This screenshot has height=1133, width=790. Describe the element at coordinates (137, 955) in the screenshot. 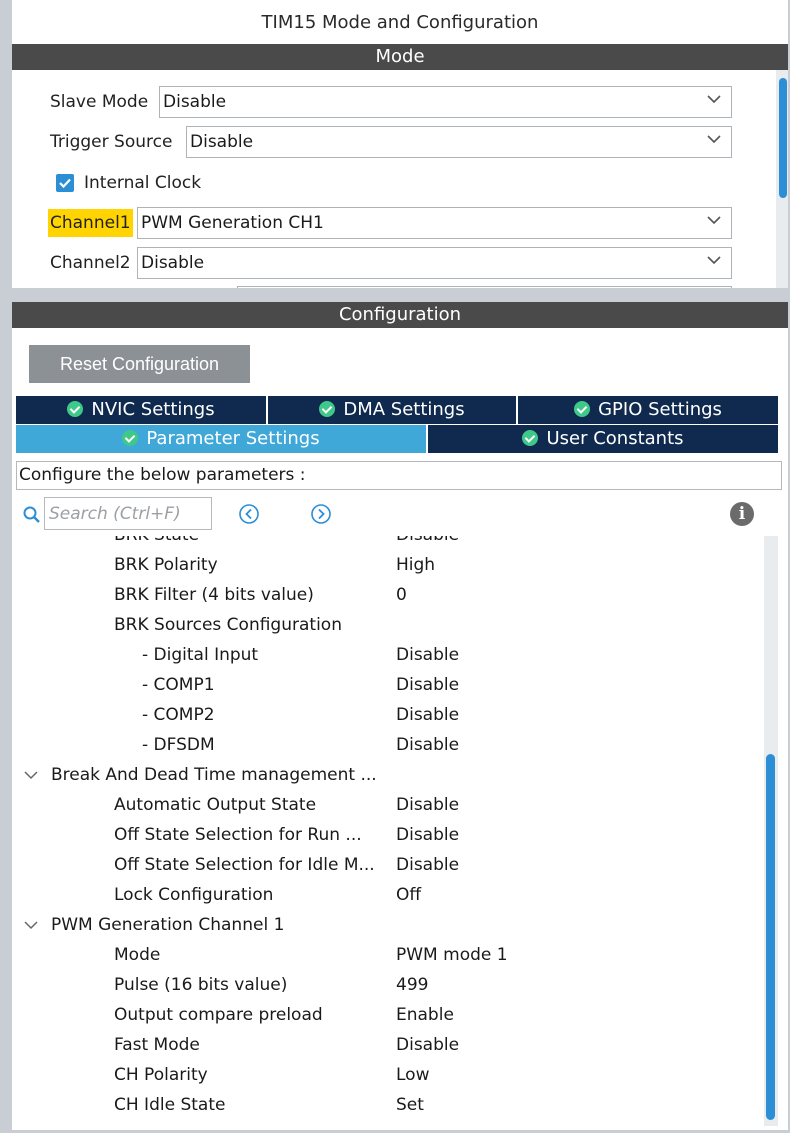

I see `param-name: Mode` at that location.